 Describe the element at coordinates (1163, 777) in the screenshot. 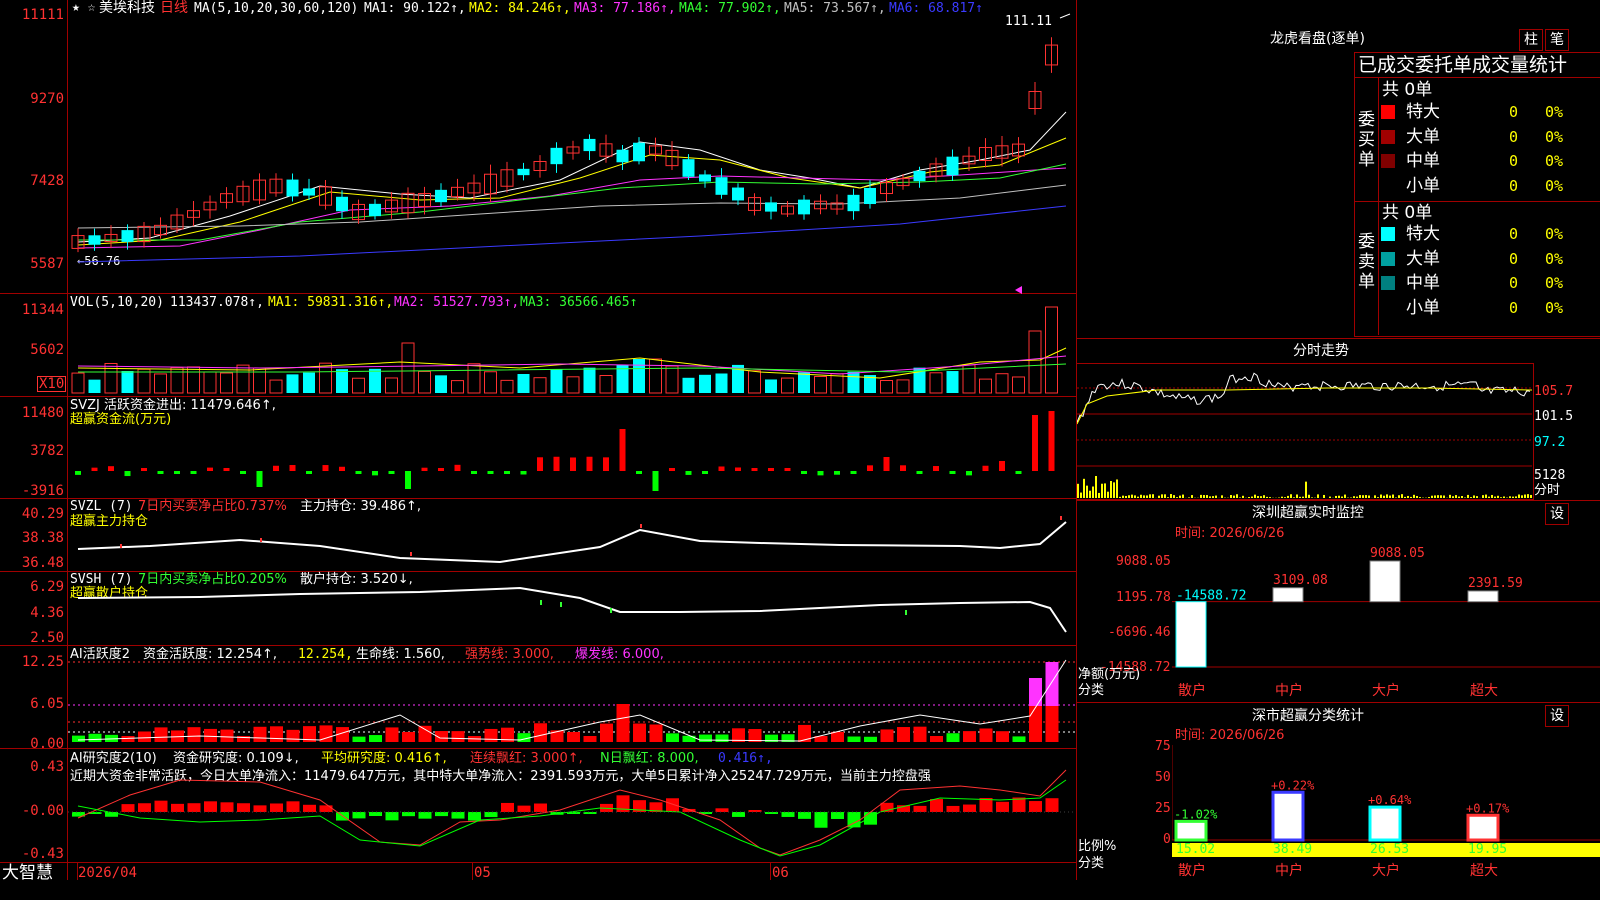

I see `sz-class-axis: 50` at that location.